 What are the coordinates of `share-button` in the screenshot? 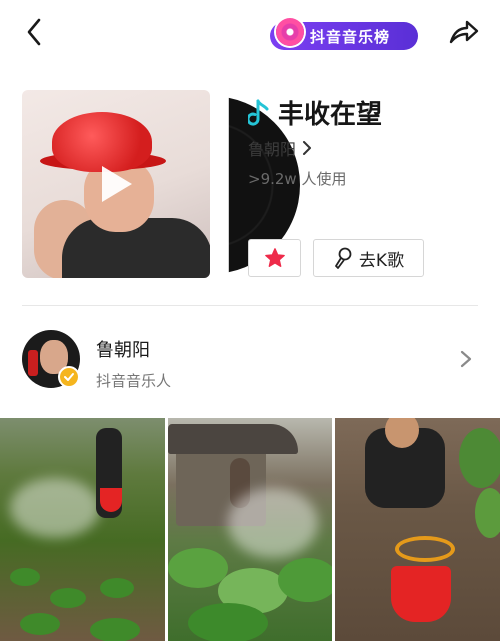 It's located at (464, 32).